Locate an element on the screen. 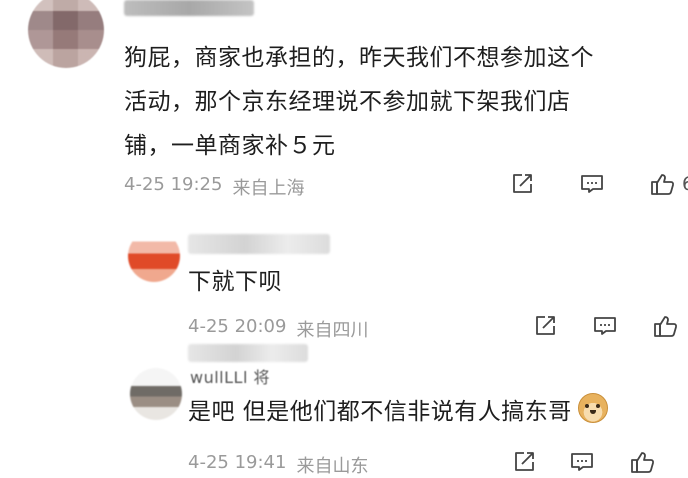 This screenshot has width=688, height=478. doge-emoji-icon is located at coordinates (592, 408).